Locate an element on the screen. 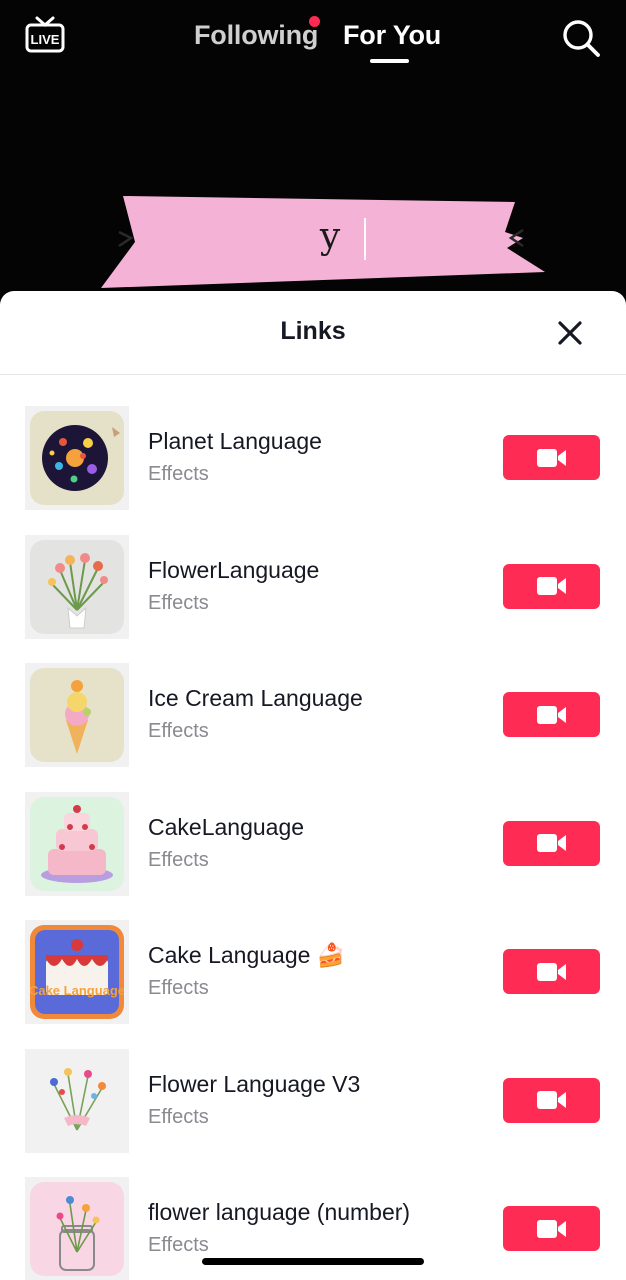 The height and width of the screenshot is (1280, 626). list-item: Planet Language Effects is located at coordinates (313, 470).